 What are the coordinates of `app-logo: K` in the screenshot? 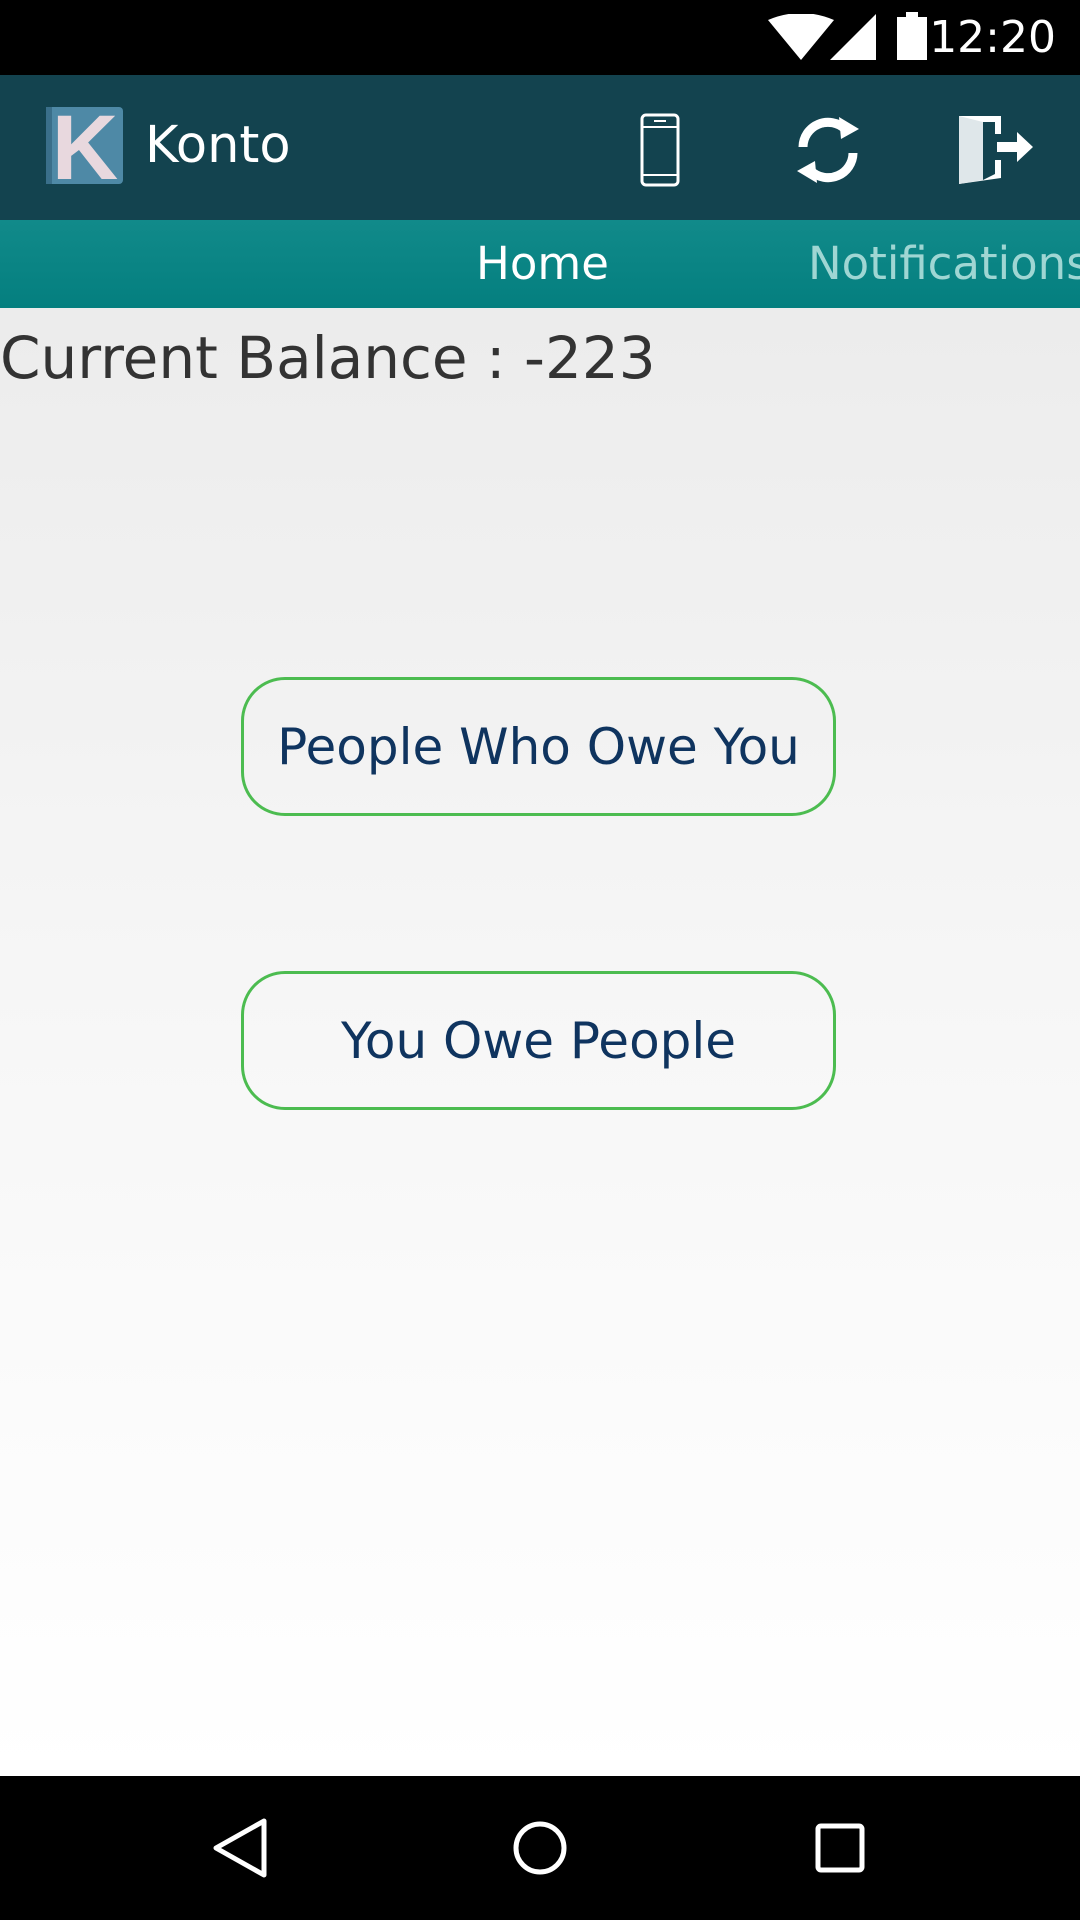 It's located at (84, 145).